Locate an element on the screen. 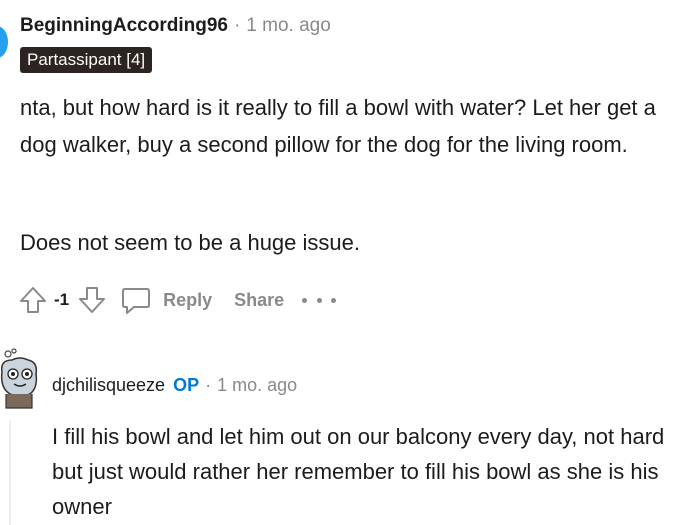 This screenshot has width=700, height=525. comment-actions: -1 Reply Share is located at coordinates (176, 300).